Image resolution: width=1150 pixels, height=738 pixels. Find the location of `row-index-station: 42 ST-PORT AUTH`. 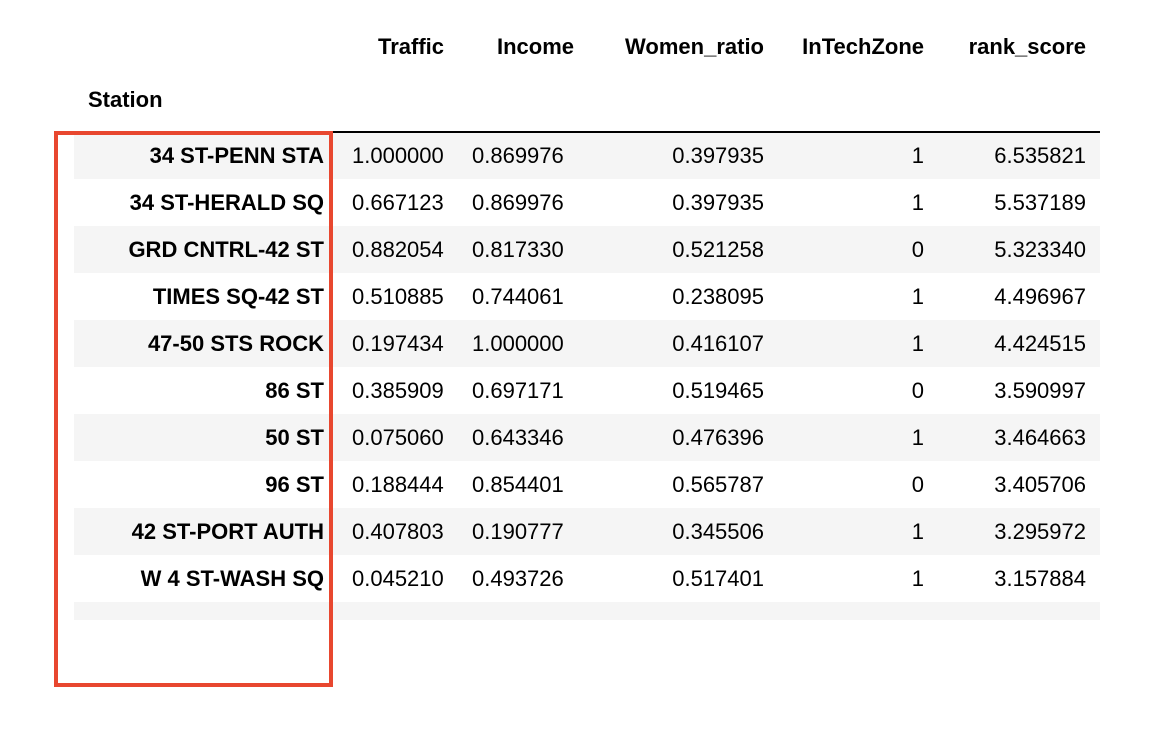

row-index-station: 42 ST-PORT AUTH is located at coordinates (227, 531).